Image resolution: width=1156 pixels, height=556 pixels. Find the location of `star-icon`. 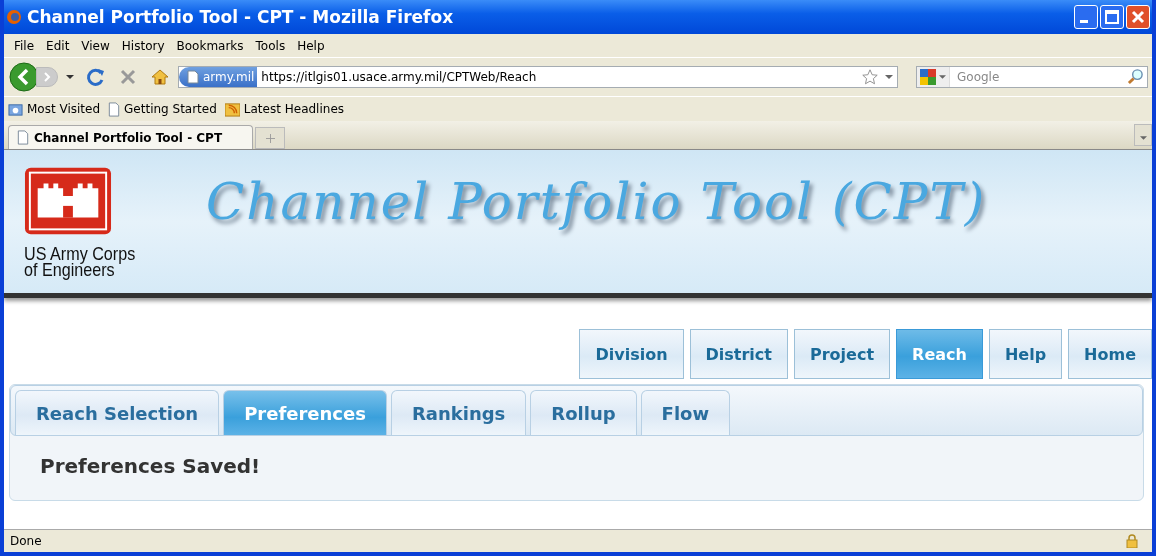

star-icon is located at coordinates (870, 77).